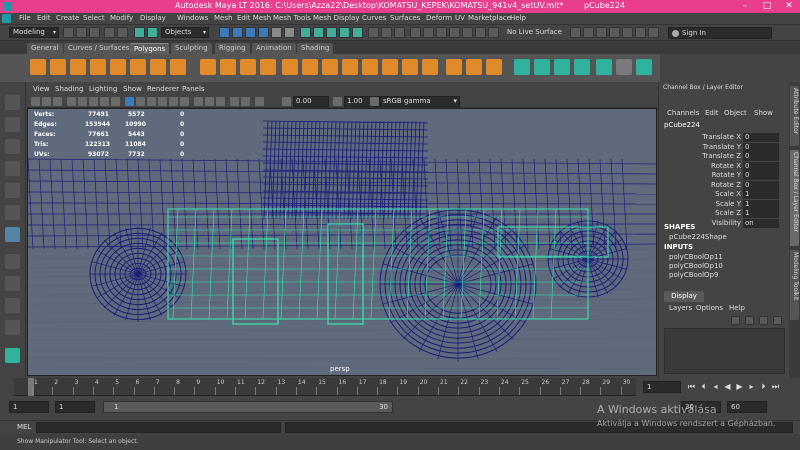 The height and width of the screenshot is (450, 800). I want to click on play-backwards-icon: ◀, so click(727, 386).